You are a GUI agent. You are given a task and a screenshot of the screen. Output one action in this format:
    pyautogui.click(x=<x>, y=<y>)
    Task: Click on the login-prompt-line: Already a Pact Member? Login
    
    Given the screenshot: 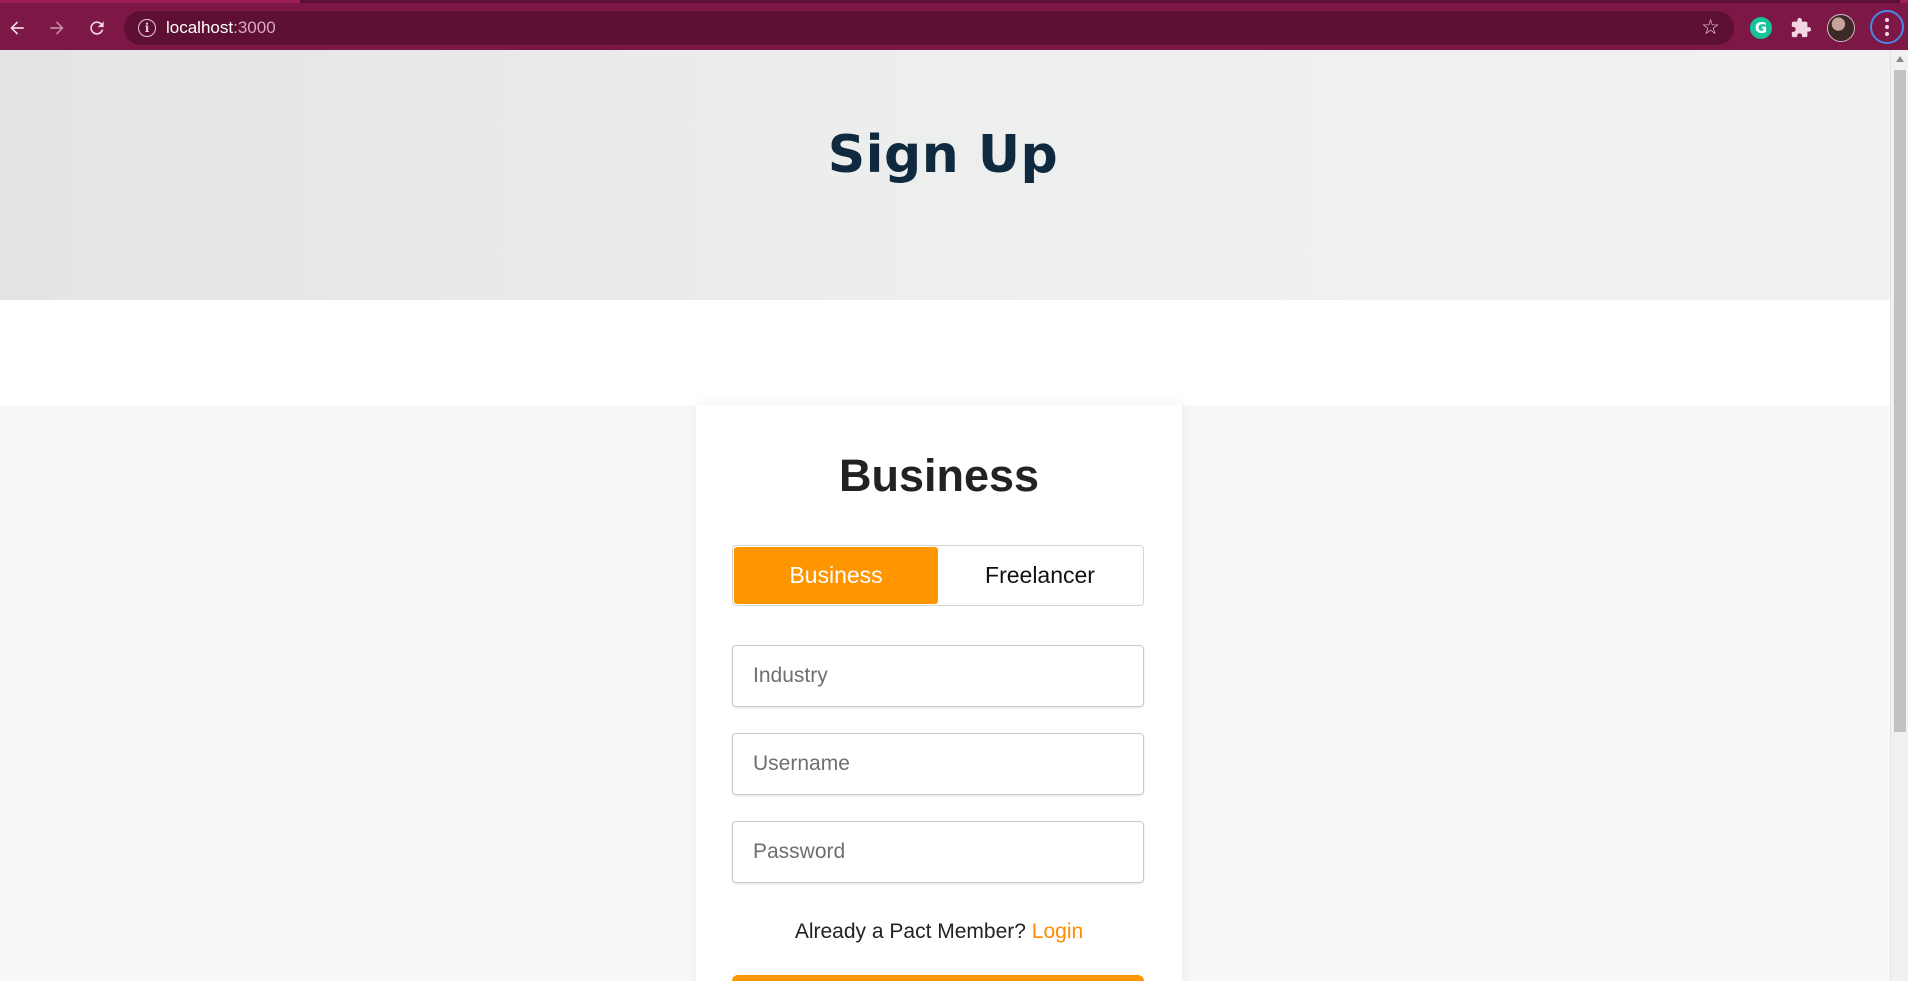 What is the action you would take?
    pyautogui.click(x=939, y=932)
    